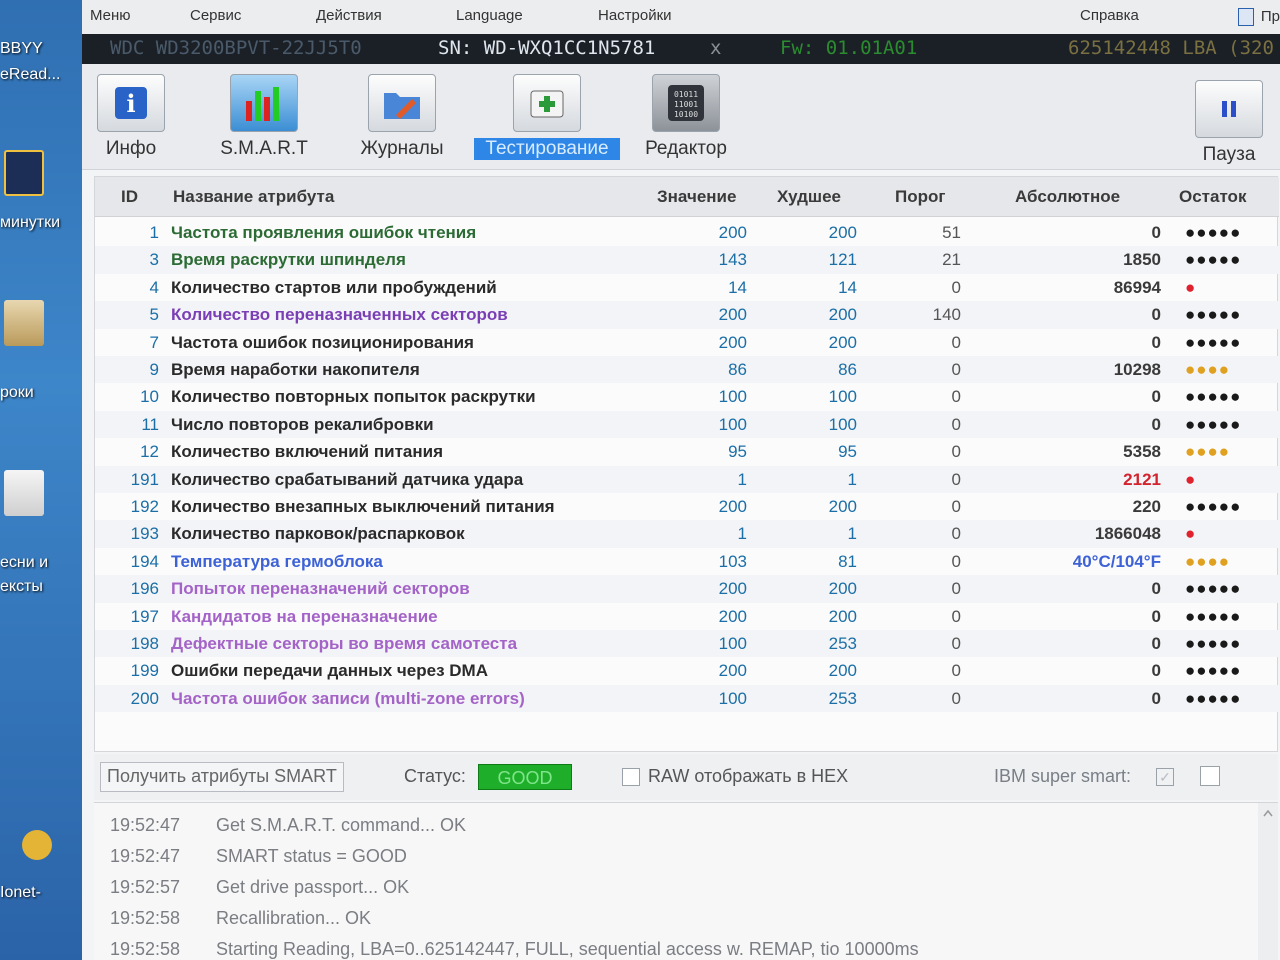 The image size is (1280, 960). Describe the element at coordinates (37, 845) in the screenshot. I see `desktop-award-icon` at that location.